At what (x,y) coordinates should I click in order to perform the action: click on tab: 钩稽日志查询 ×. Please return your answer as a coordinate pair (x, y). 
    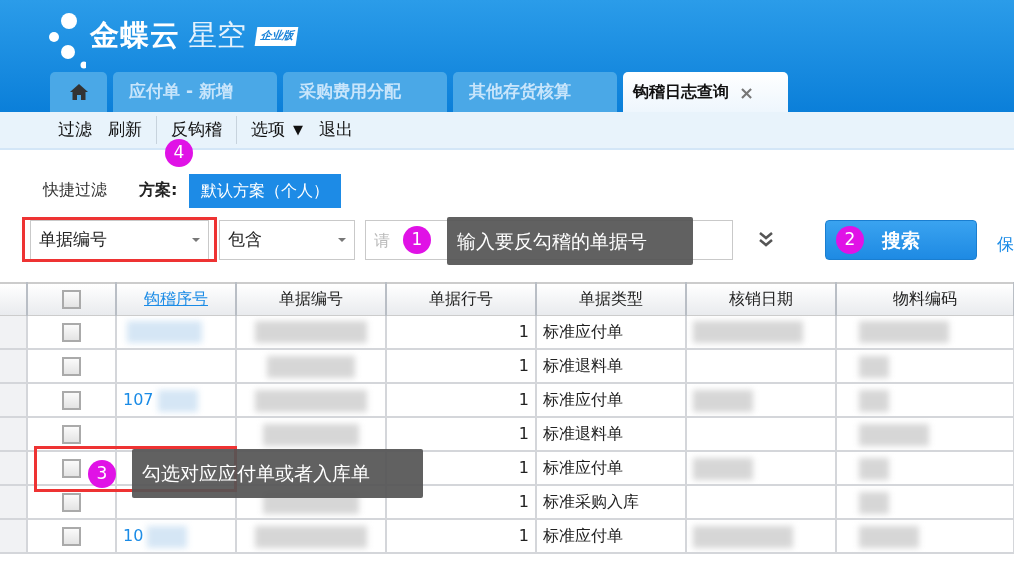
    Looking at the image, I should click on (705, 92).